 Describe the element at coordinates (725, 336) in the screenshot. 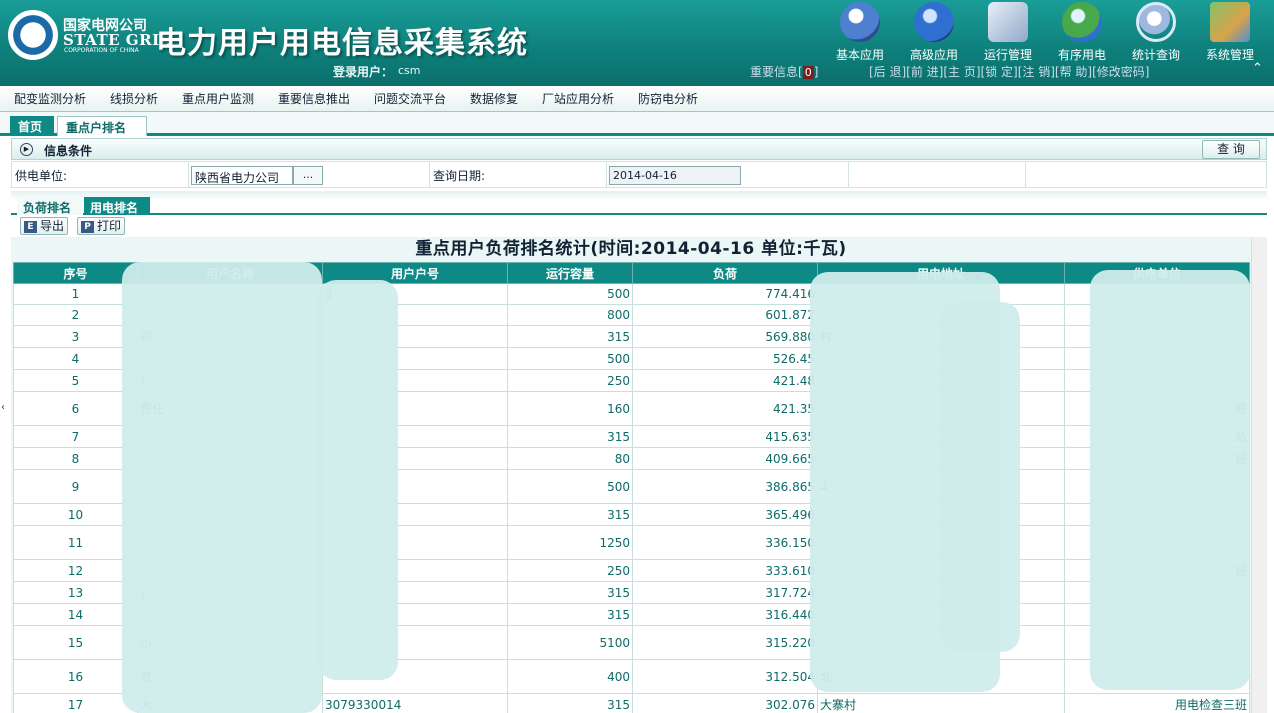

I see `cell-load: 569.880` at that location.